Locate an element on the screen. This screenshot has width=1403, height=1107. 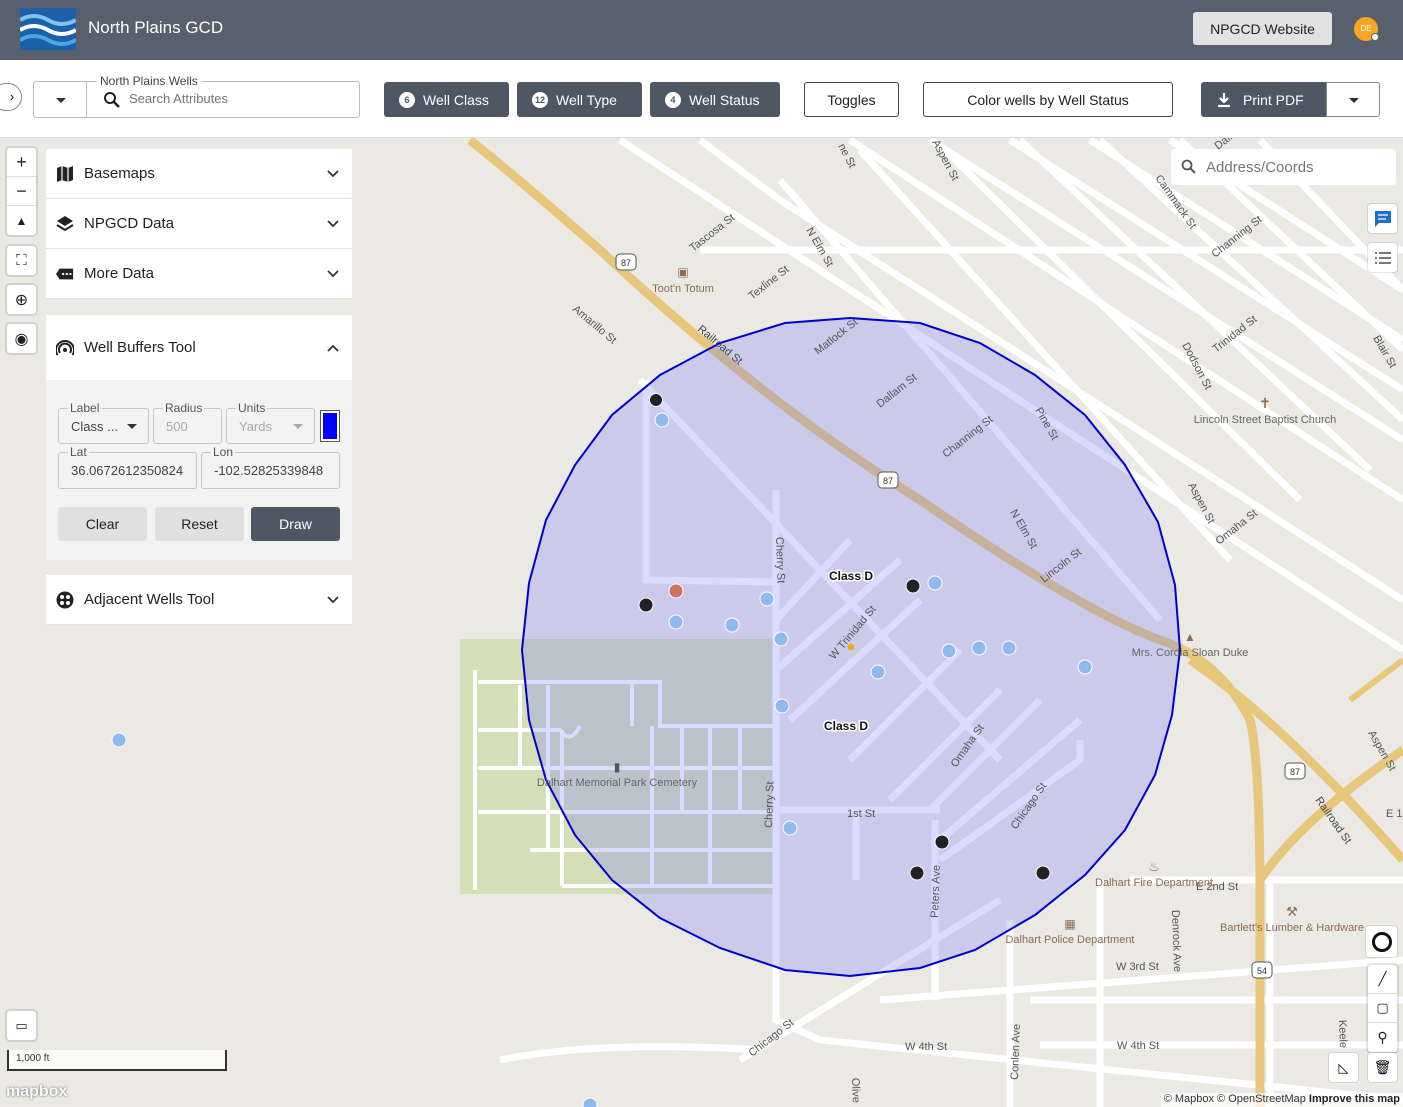
address-input is located at coordinates (1296, 167).